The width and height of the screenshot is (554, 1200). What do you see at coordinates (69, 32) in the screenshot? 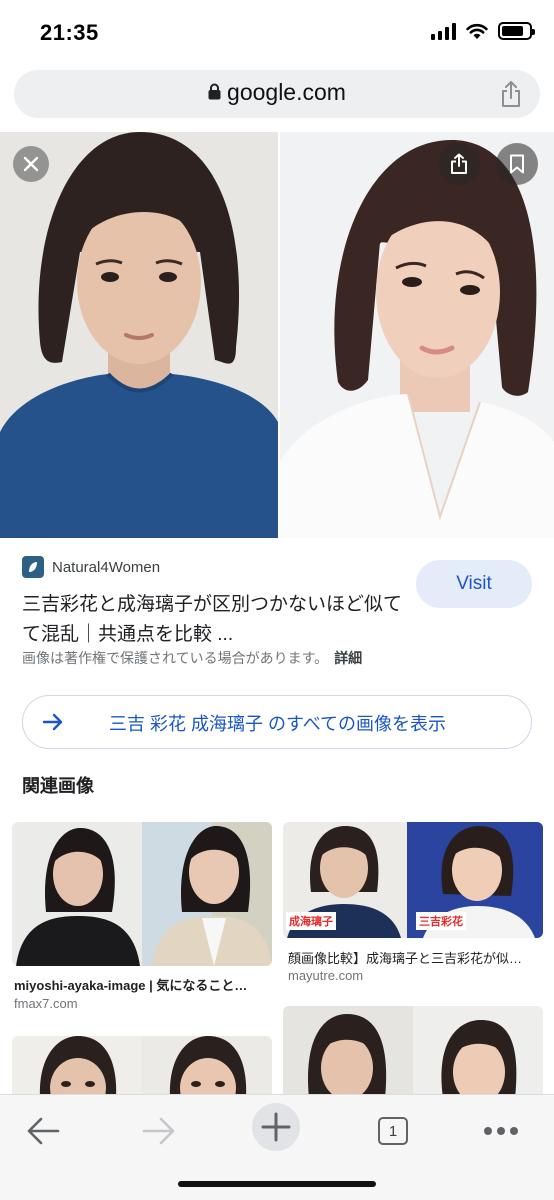
I see `status-time: 21:35` at bounding box center [69, 32].